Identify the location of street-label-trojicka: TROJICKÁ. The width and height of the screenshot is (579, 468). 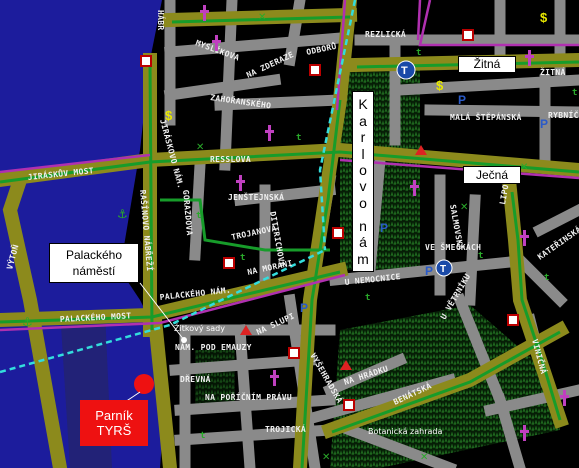
(285, 428).